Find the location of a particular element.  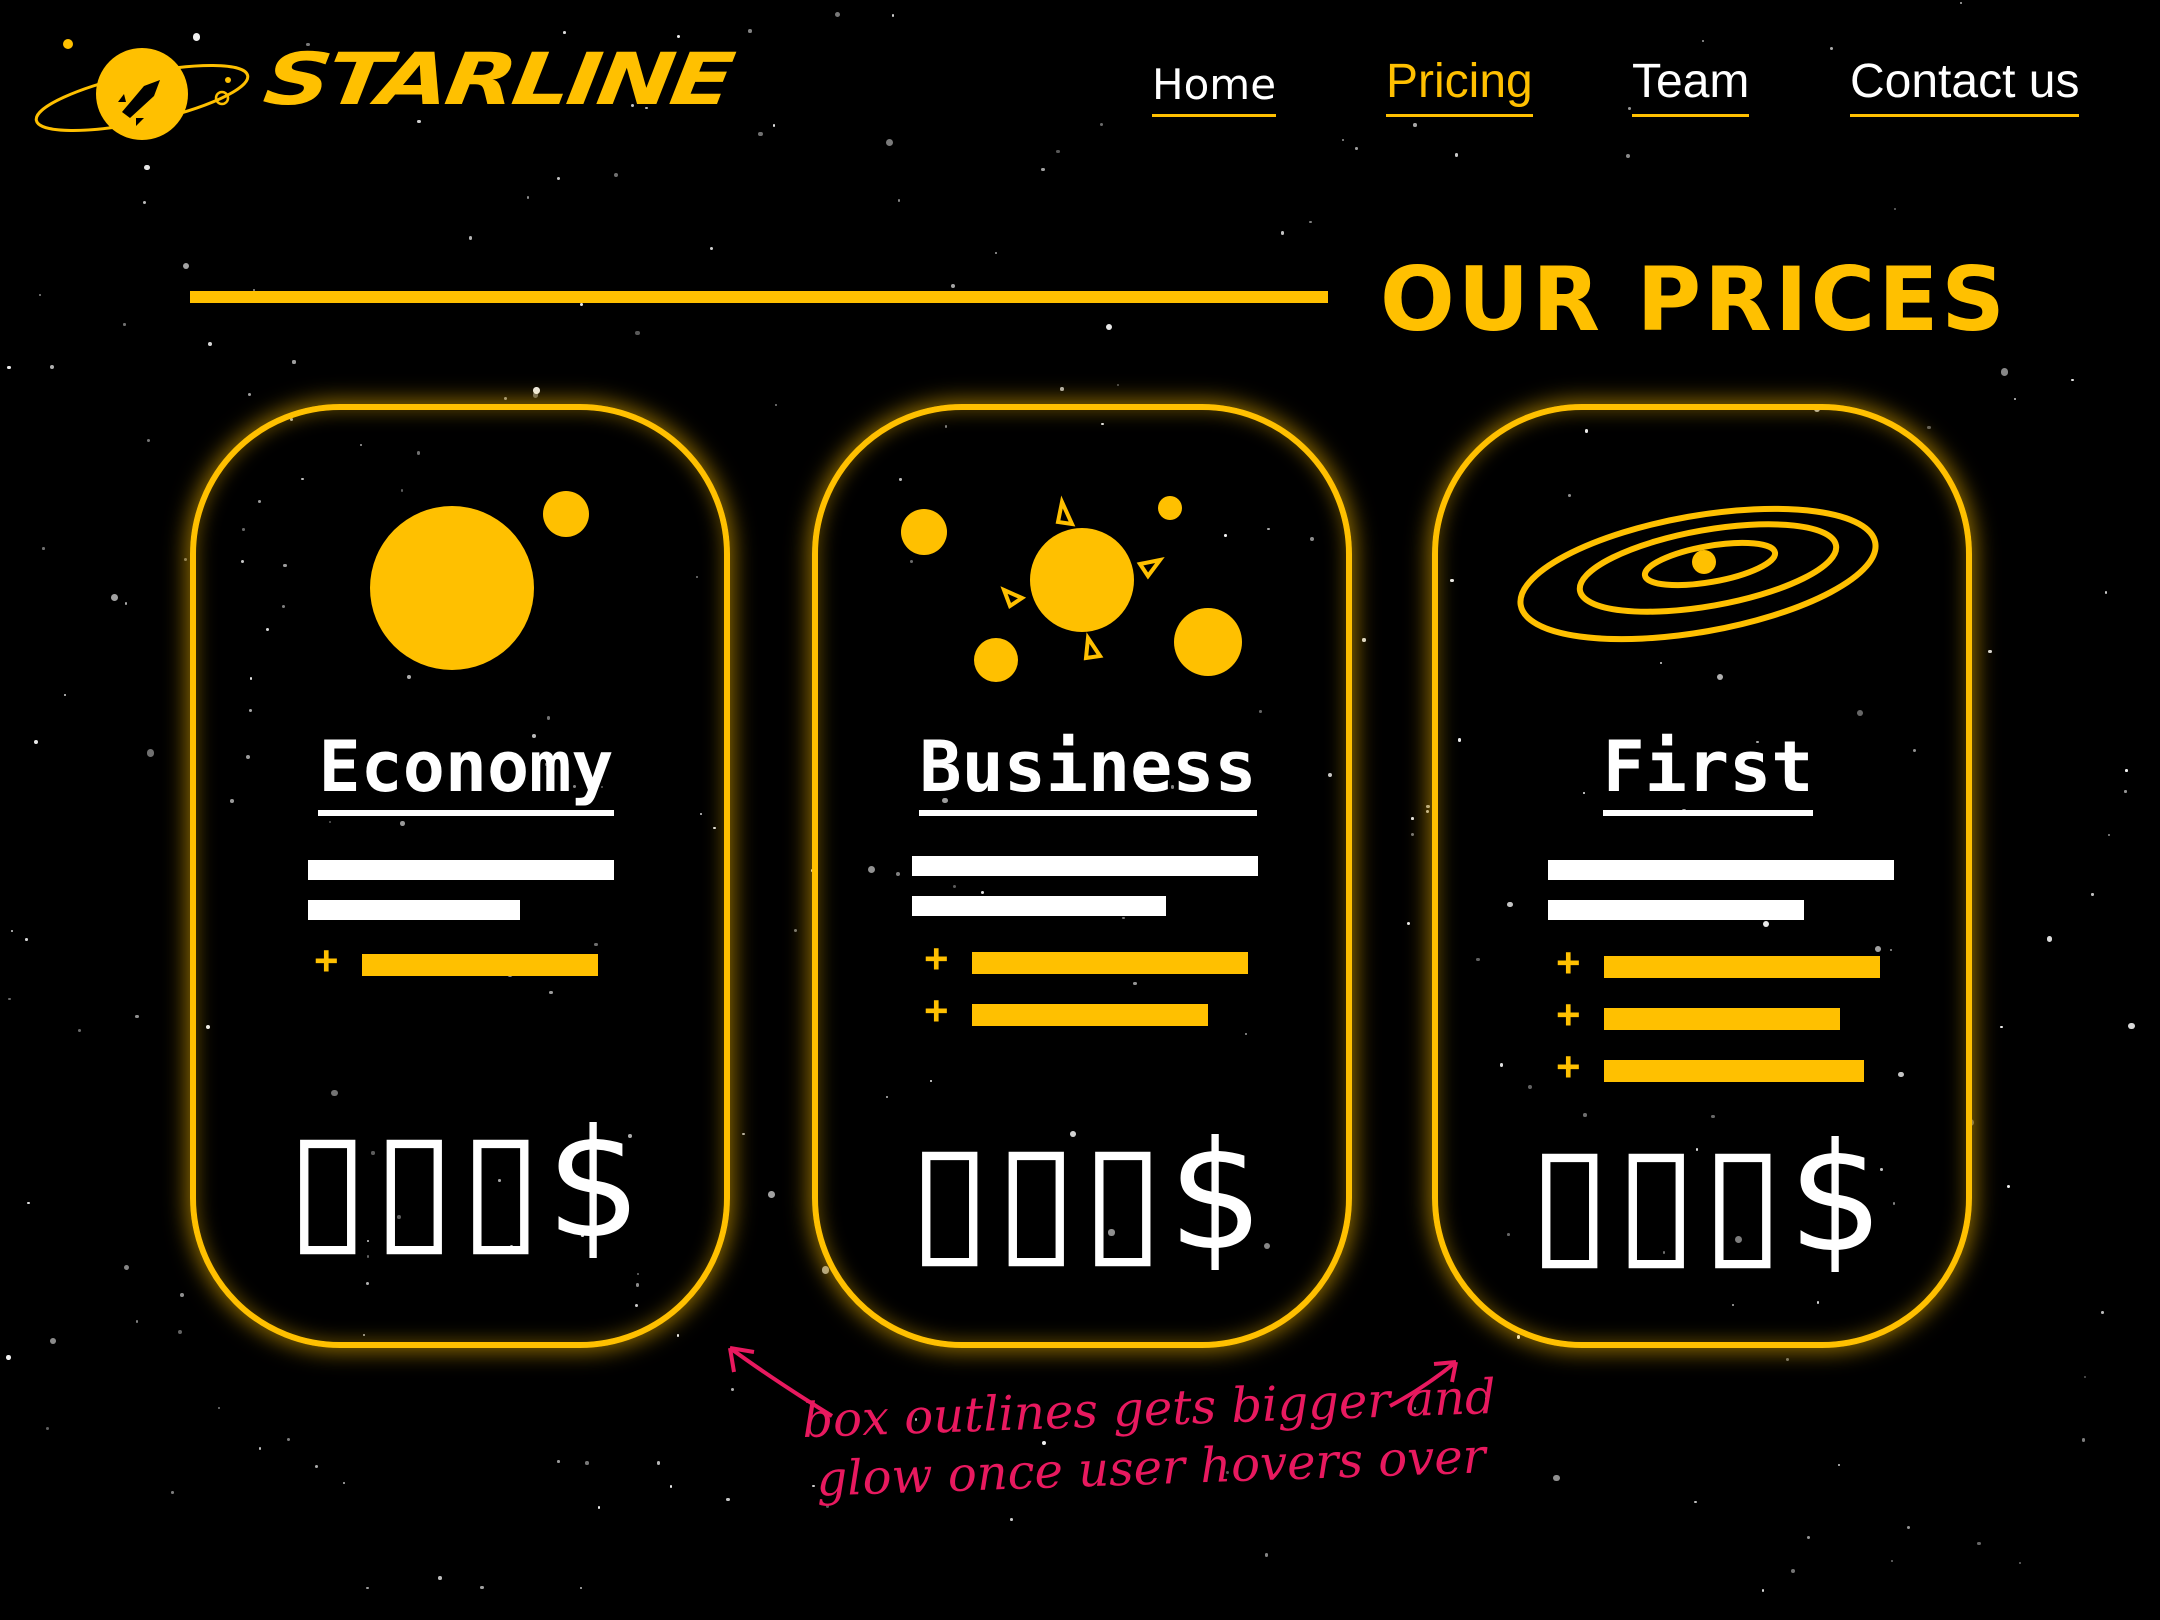

pricing-card-economy: Economy + ▯▯▯$ is located at coordinates (460, 876).